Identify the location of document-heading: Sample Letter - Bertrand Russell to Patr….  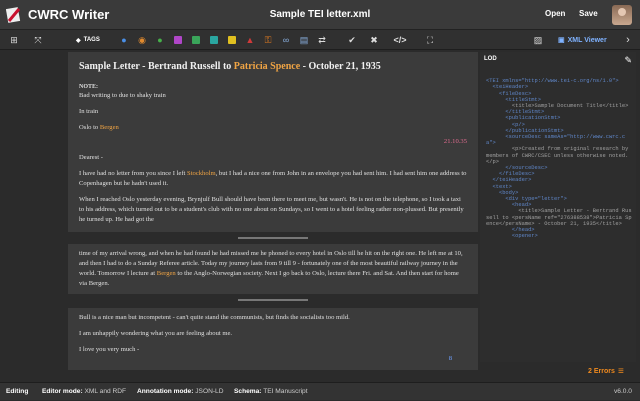
(230, 66).